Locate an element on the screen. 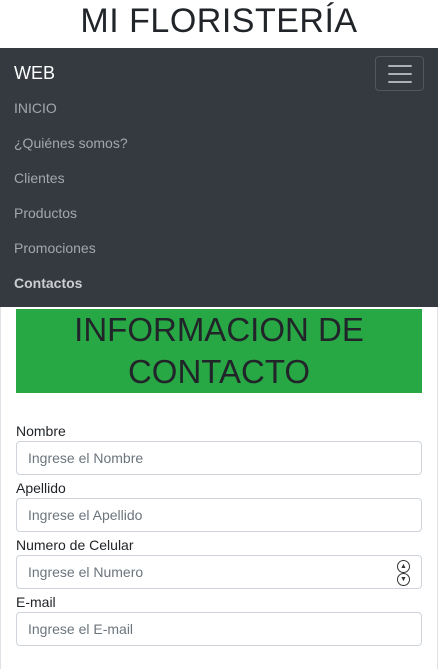 Image resolution: width=438 pixels, height=669 pixels. stepper-up-icon: ▲ is located at coordinates (403, 566).